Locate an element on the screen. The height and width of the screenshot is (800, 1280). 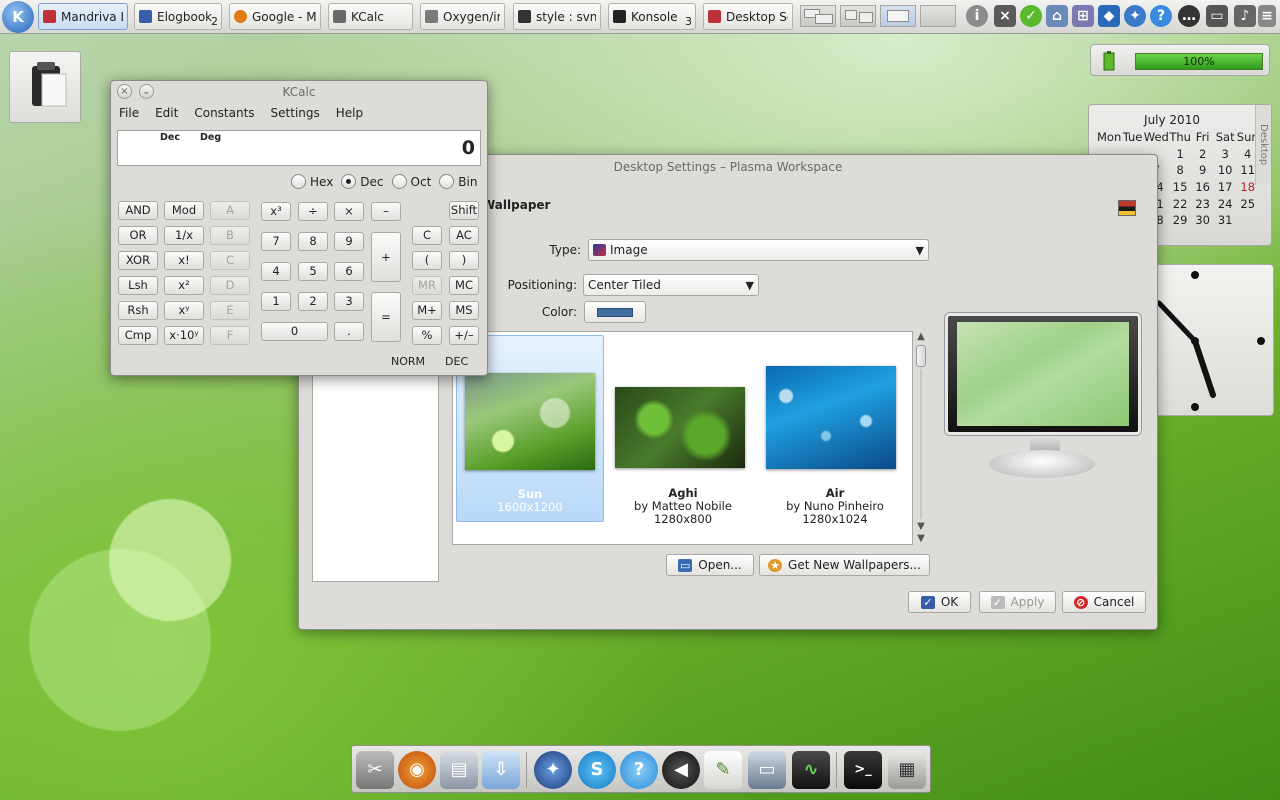
system-monitor-icon: ∿ is located at coordinates (811, 770).